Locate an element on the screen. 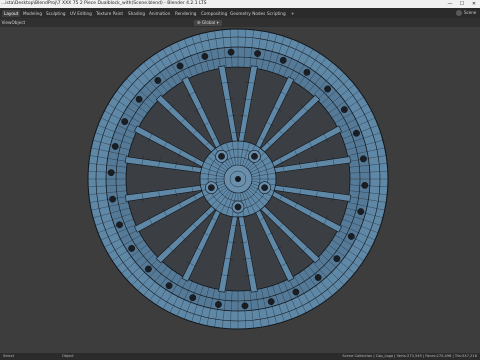  cap-center is located at coordinates (238, 179).